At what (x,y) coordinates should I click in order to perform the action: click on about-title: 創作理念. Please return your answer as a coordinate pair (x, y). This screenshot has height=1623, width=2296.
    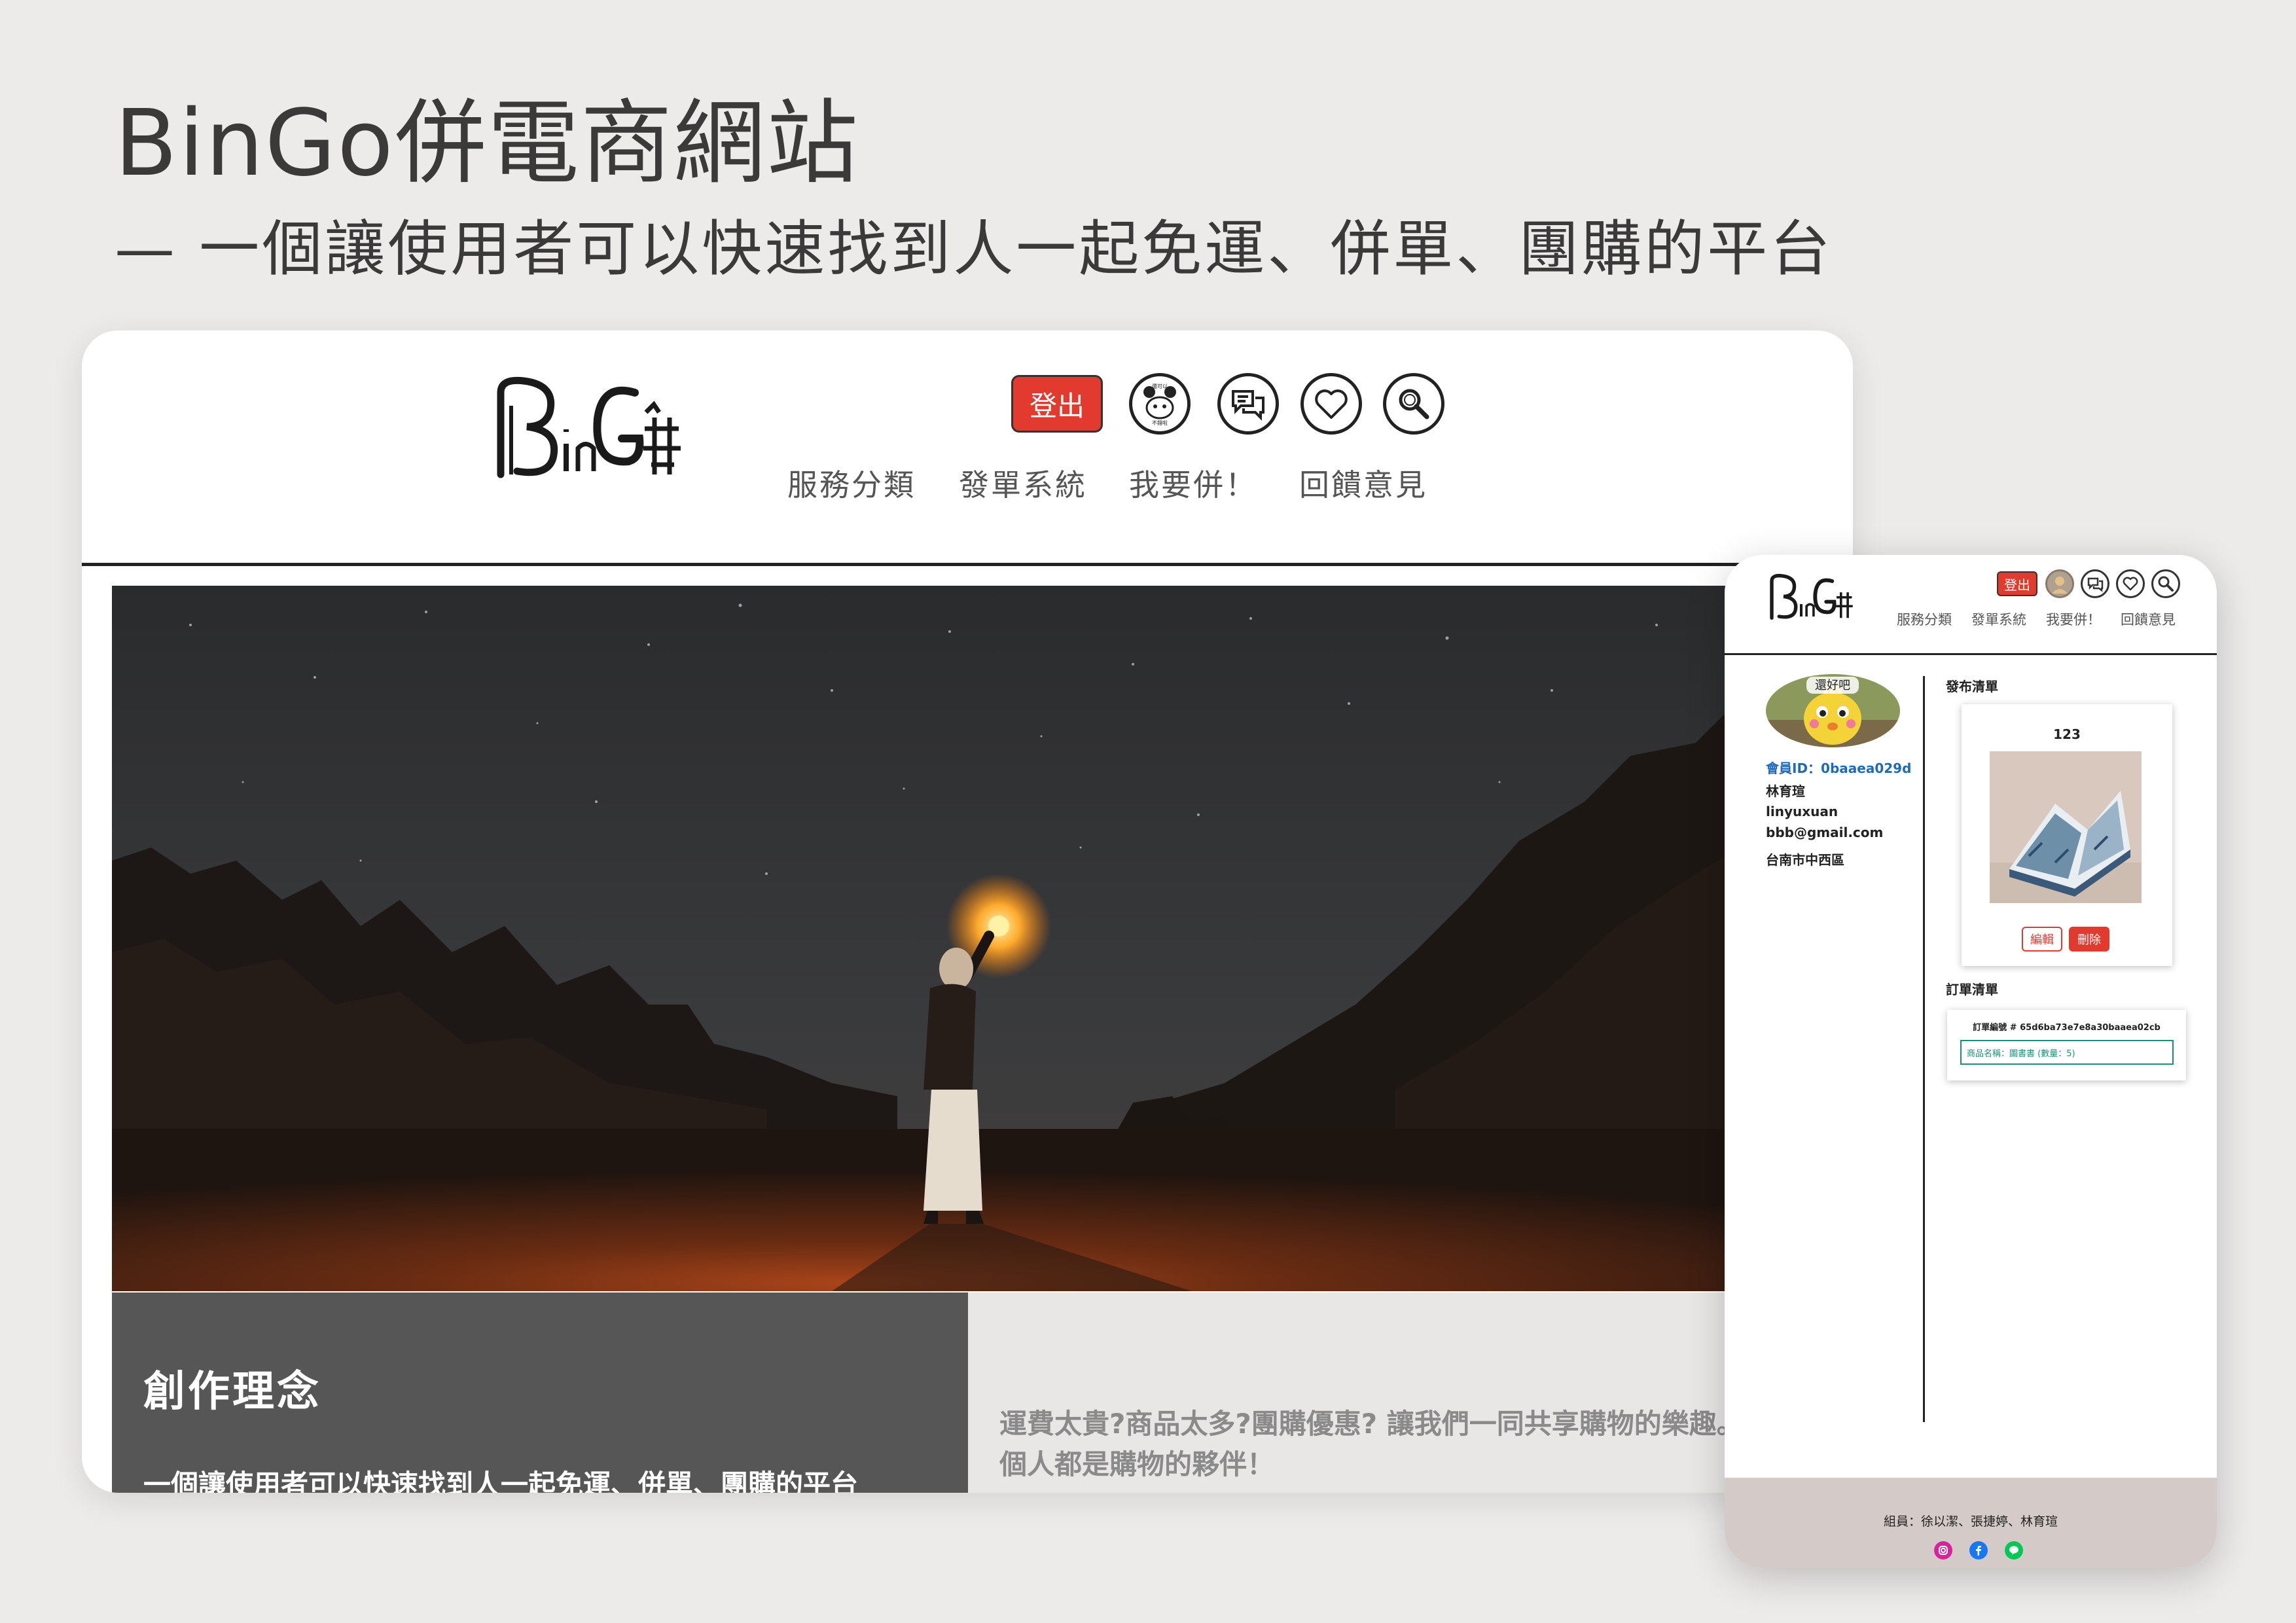
    Looking at the image, I should click on (232, 1392).